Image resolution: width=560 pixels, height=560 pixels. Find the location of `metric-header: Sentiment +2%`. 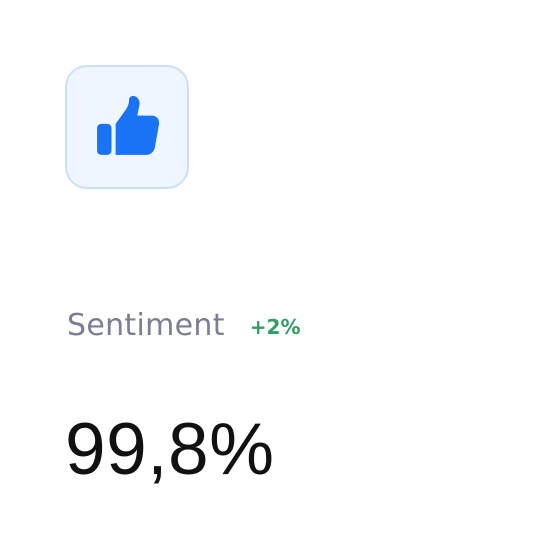

metric-header: Sentiment +2% is located at coordinates (184, 325).